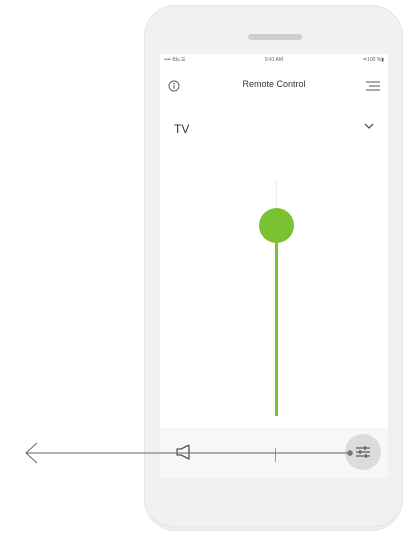  Describe the element at coordinates (276, 321) in the screenshot. I see `volume-slider-track` at that location.